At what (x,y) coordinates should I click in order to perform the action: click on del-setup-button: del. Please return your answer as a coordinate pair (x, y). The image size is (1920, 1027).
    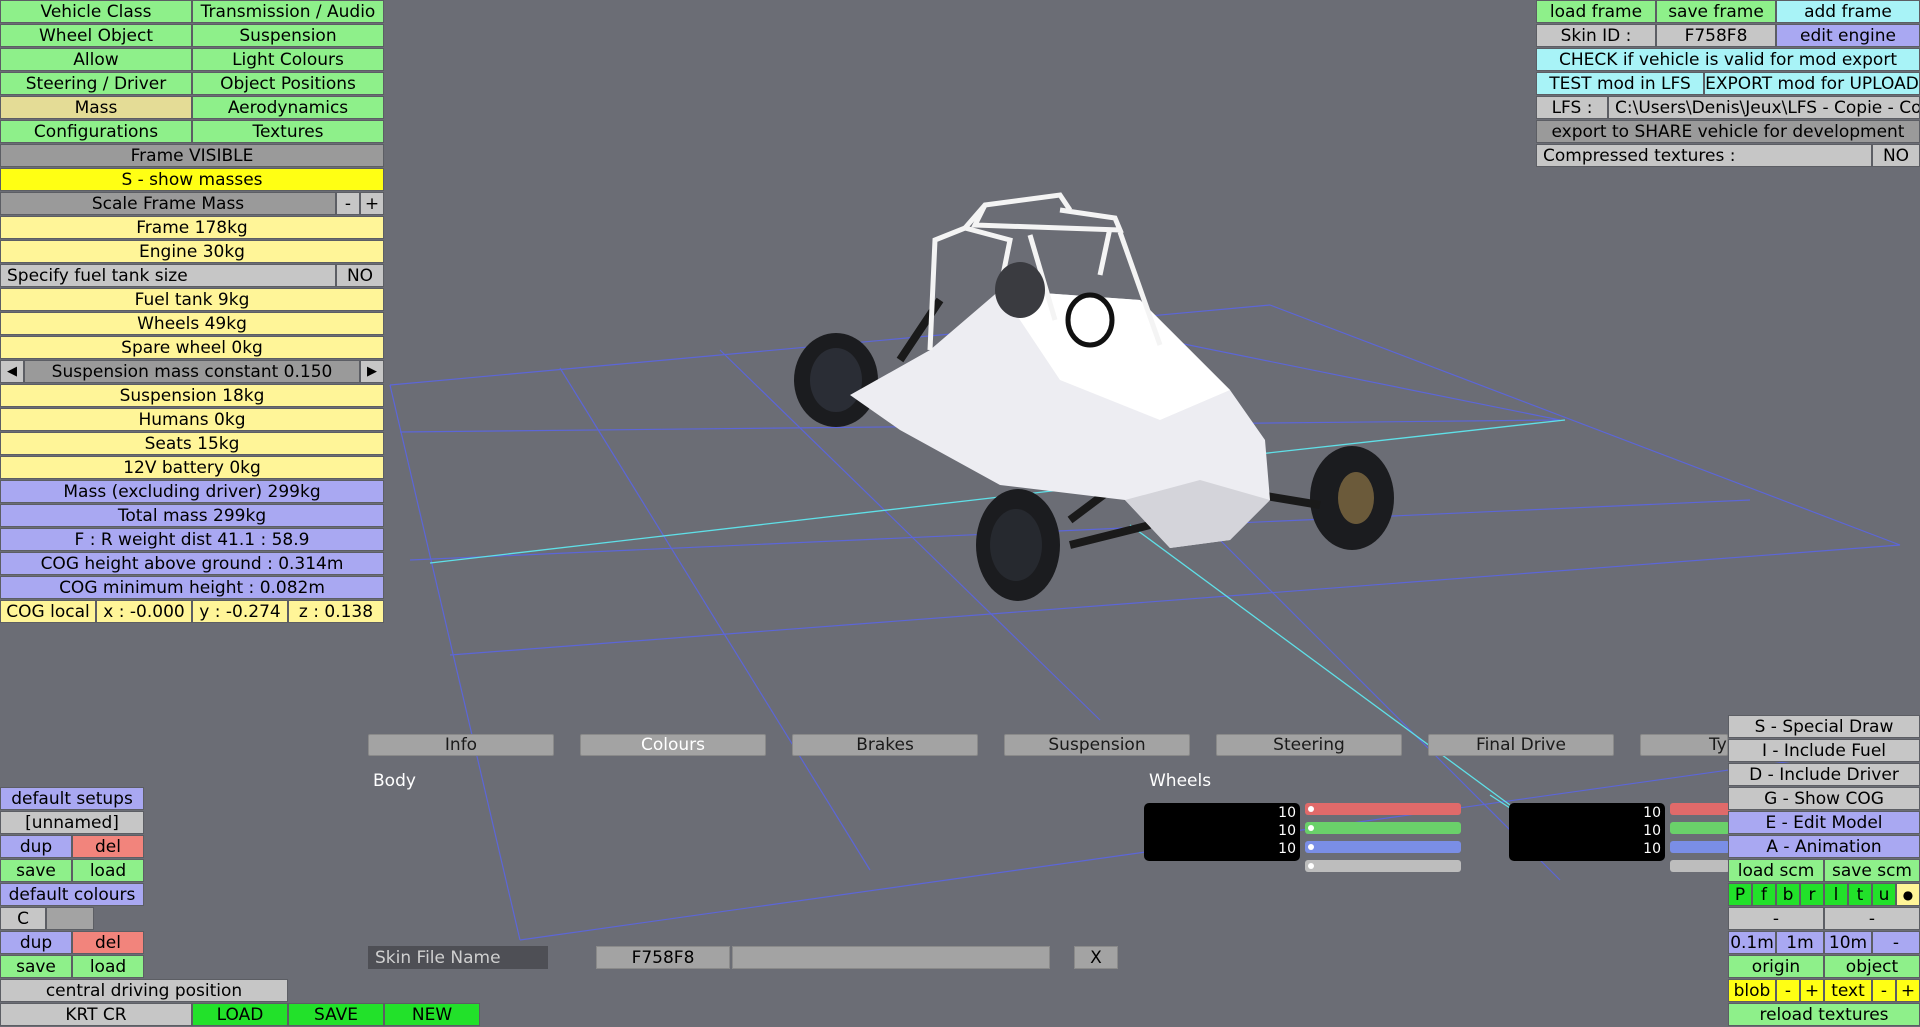
    Looking at the image, I should click on (108, 846).